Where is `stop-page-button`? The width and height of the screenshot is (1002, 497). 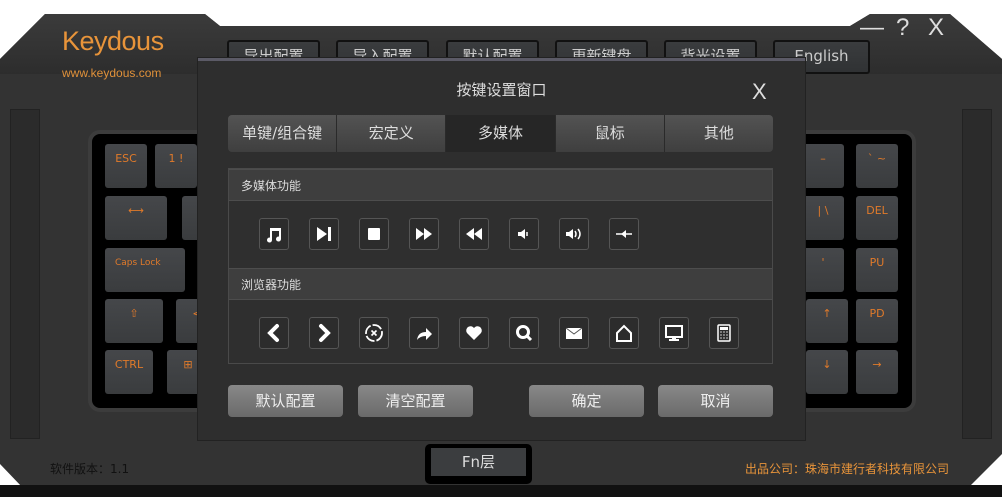
stop-page-button is located at coordinates (374, 333).